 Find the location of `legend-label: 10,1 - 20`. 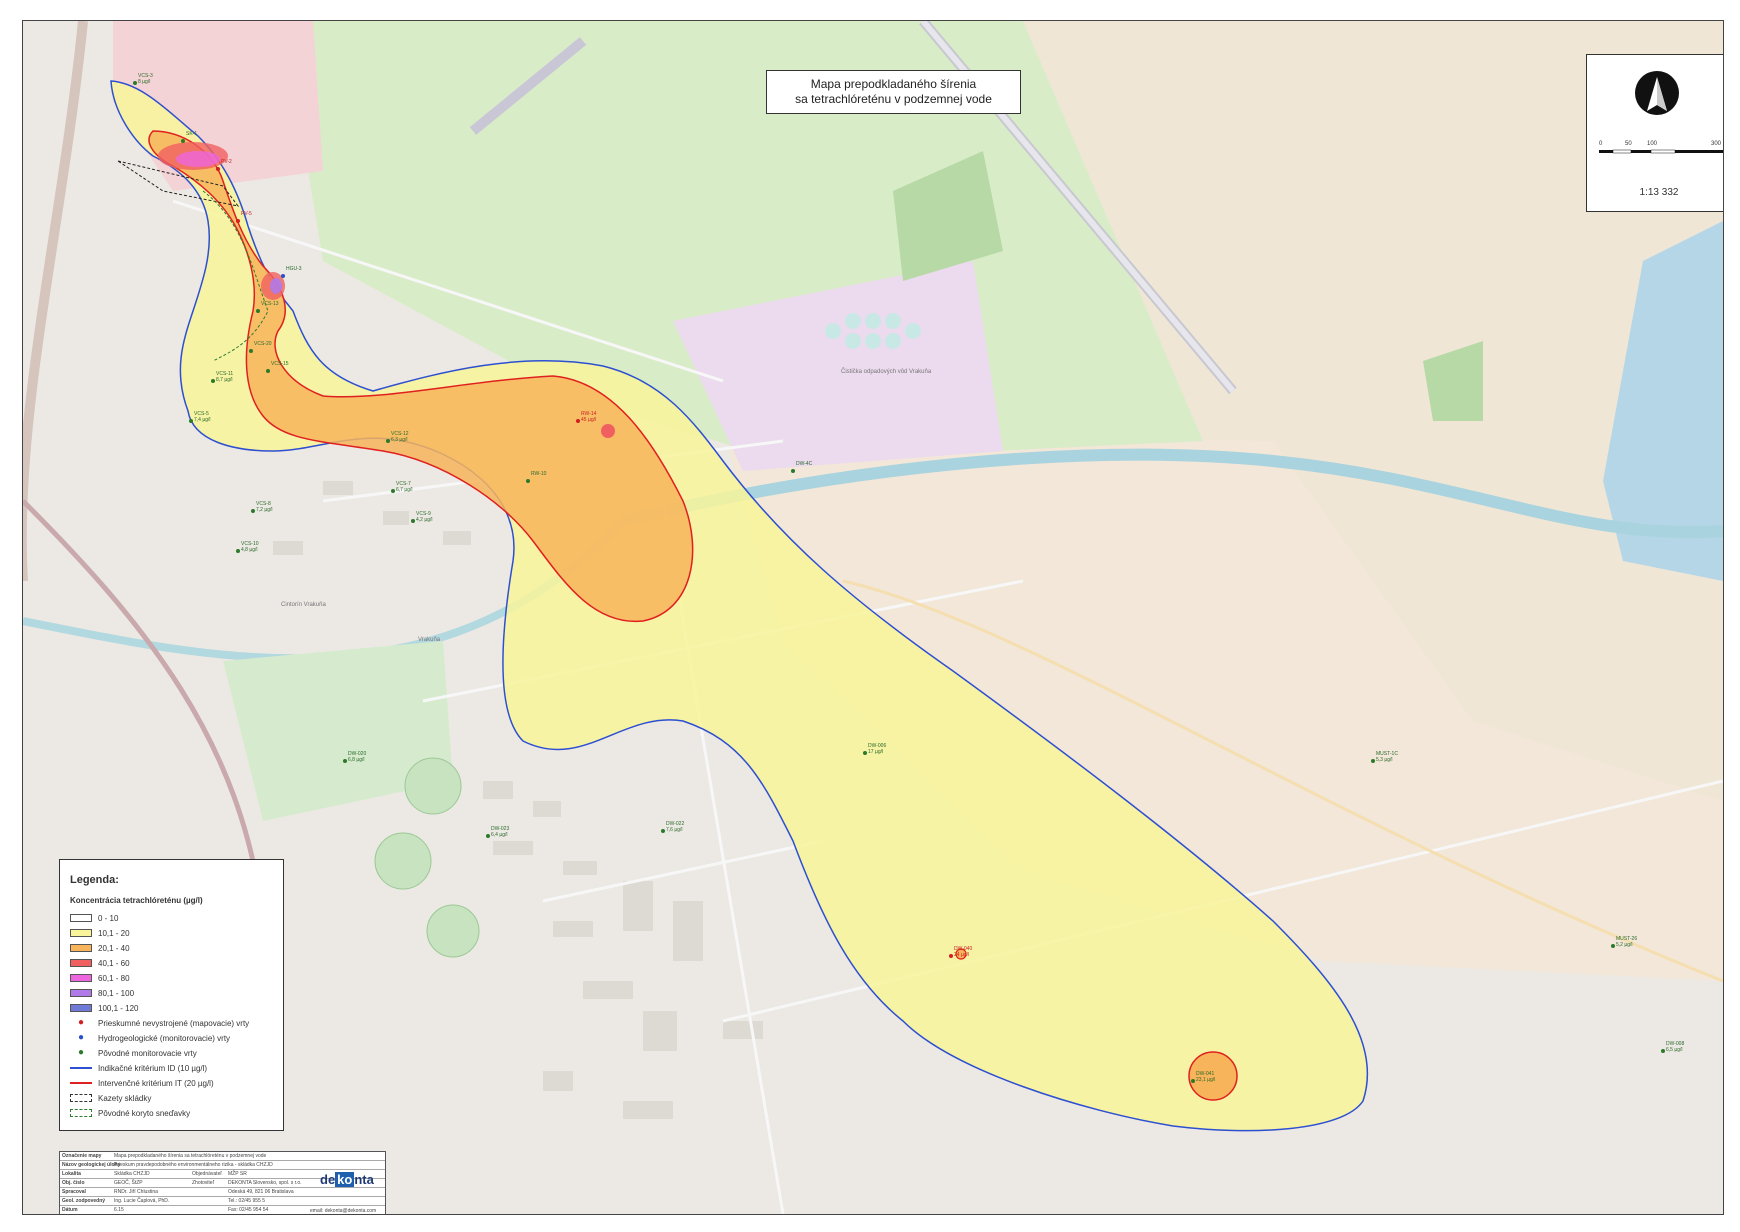

legend-label: 10,1 - 20 is located at coordinates (114, 933).